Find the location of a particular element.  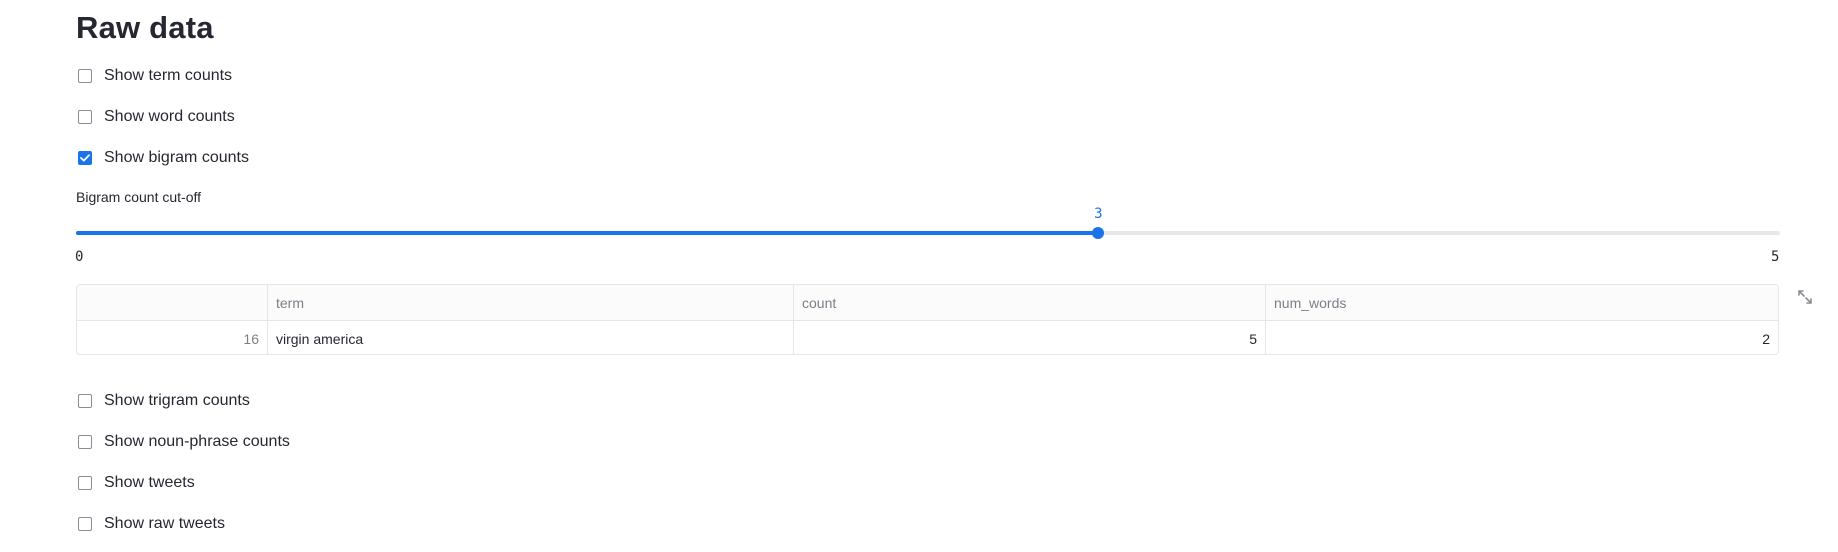

bigram-cutoff-slider: 3 is located at coordinates (928, 222).